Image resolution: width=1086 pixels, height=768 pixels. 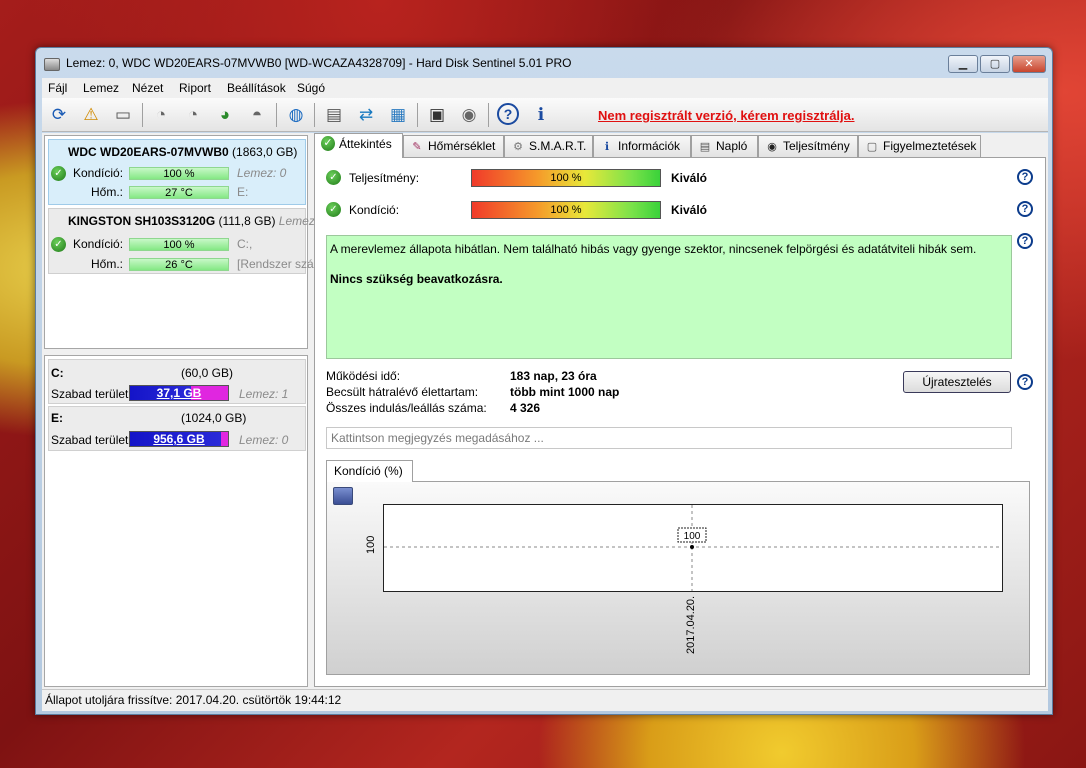 What do you see at coordinates (469, 115) in the screenshot?
I see `sound-icon: ◉` at bounding box center [469, 115].